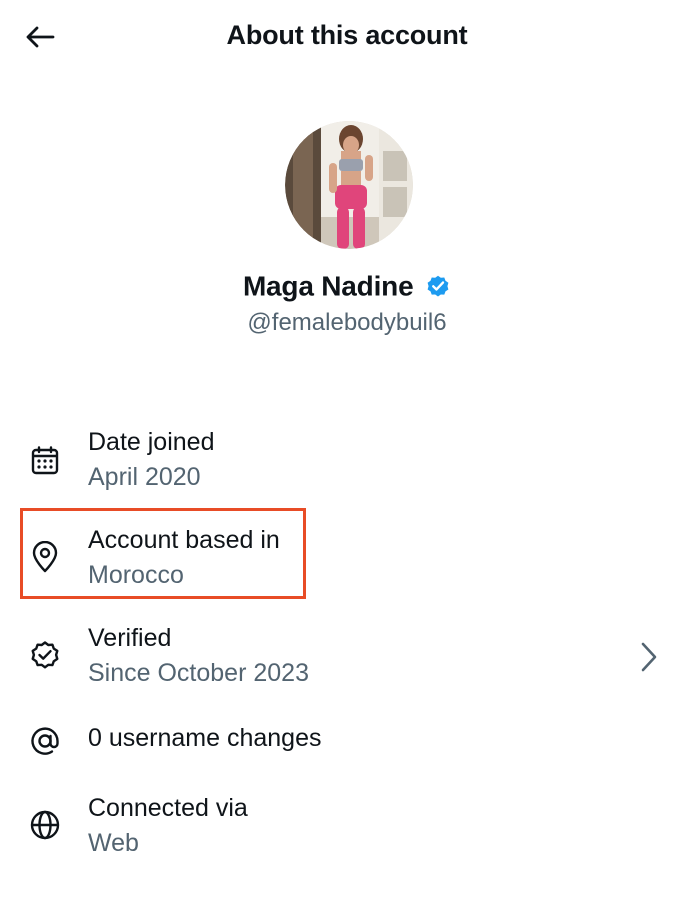  Describe the element at coordinates (649, 657) in the screenshot. I see `chevron-right-icon` at that location.